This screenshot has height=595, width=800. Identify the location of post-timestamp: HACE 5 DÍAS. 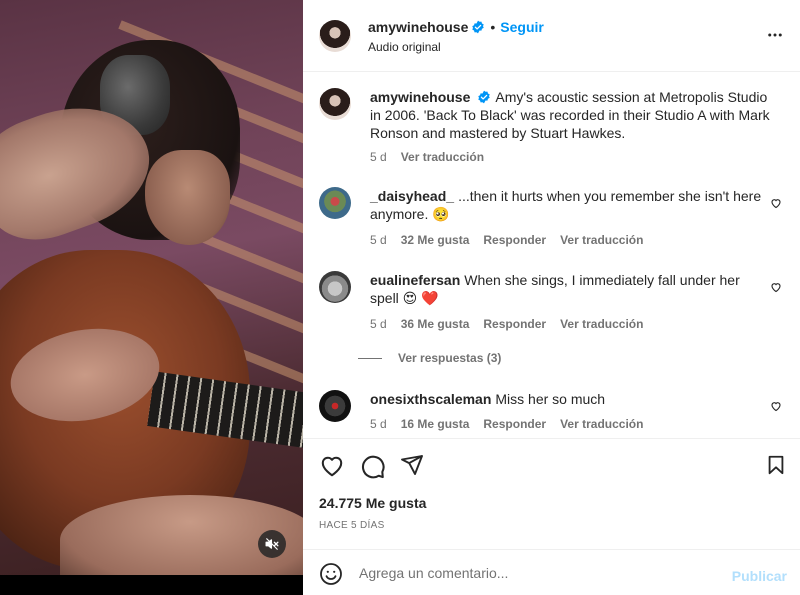
(352, 525).